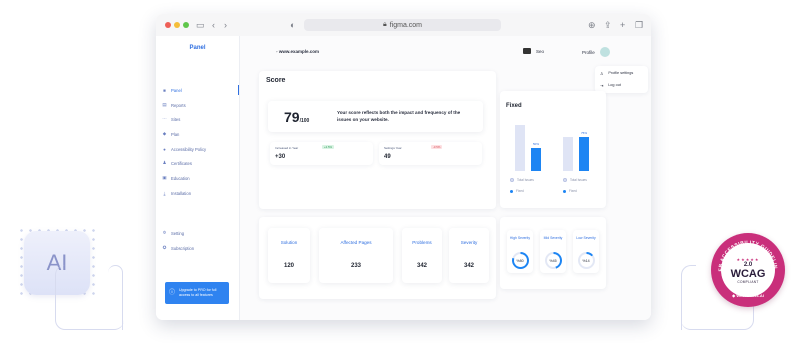 Image resolution: width=800 pixels, height=343 pixels. What do you see at coordinates (614, 85) in the screenshot?
I see `menu-item-label: Log out` at bounding box center [614, 85].